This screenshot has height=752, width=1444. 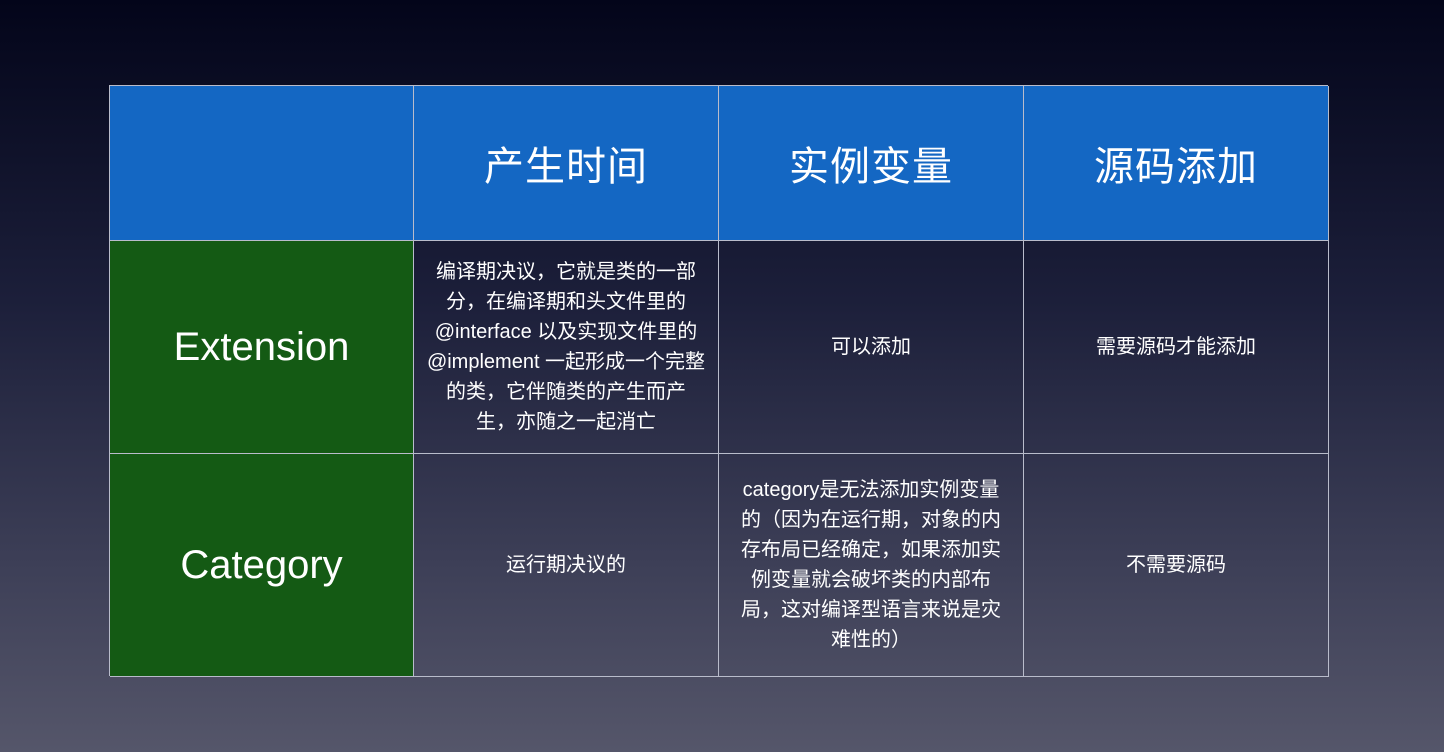 I want to click on extension-ivar-text: 可以添加, so click(x=871, y=347).